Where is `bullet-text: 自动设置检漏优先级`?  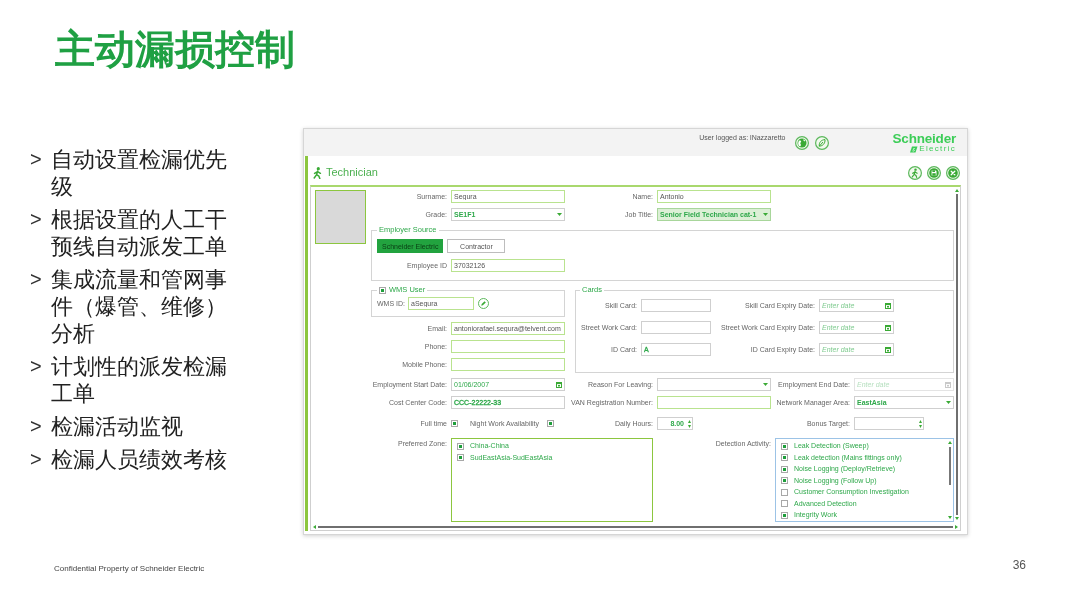 bullet-text: 自动设置检漏优先级 is located at coordinates (139, 173).